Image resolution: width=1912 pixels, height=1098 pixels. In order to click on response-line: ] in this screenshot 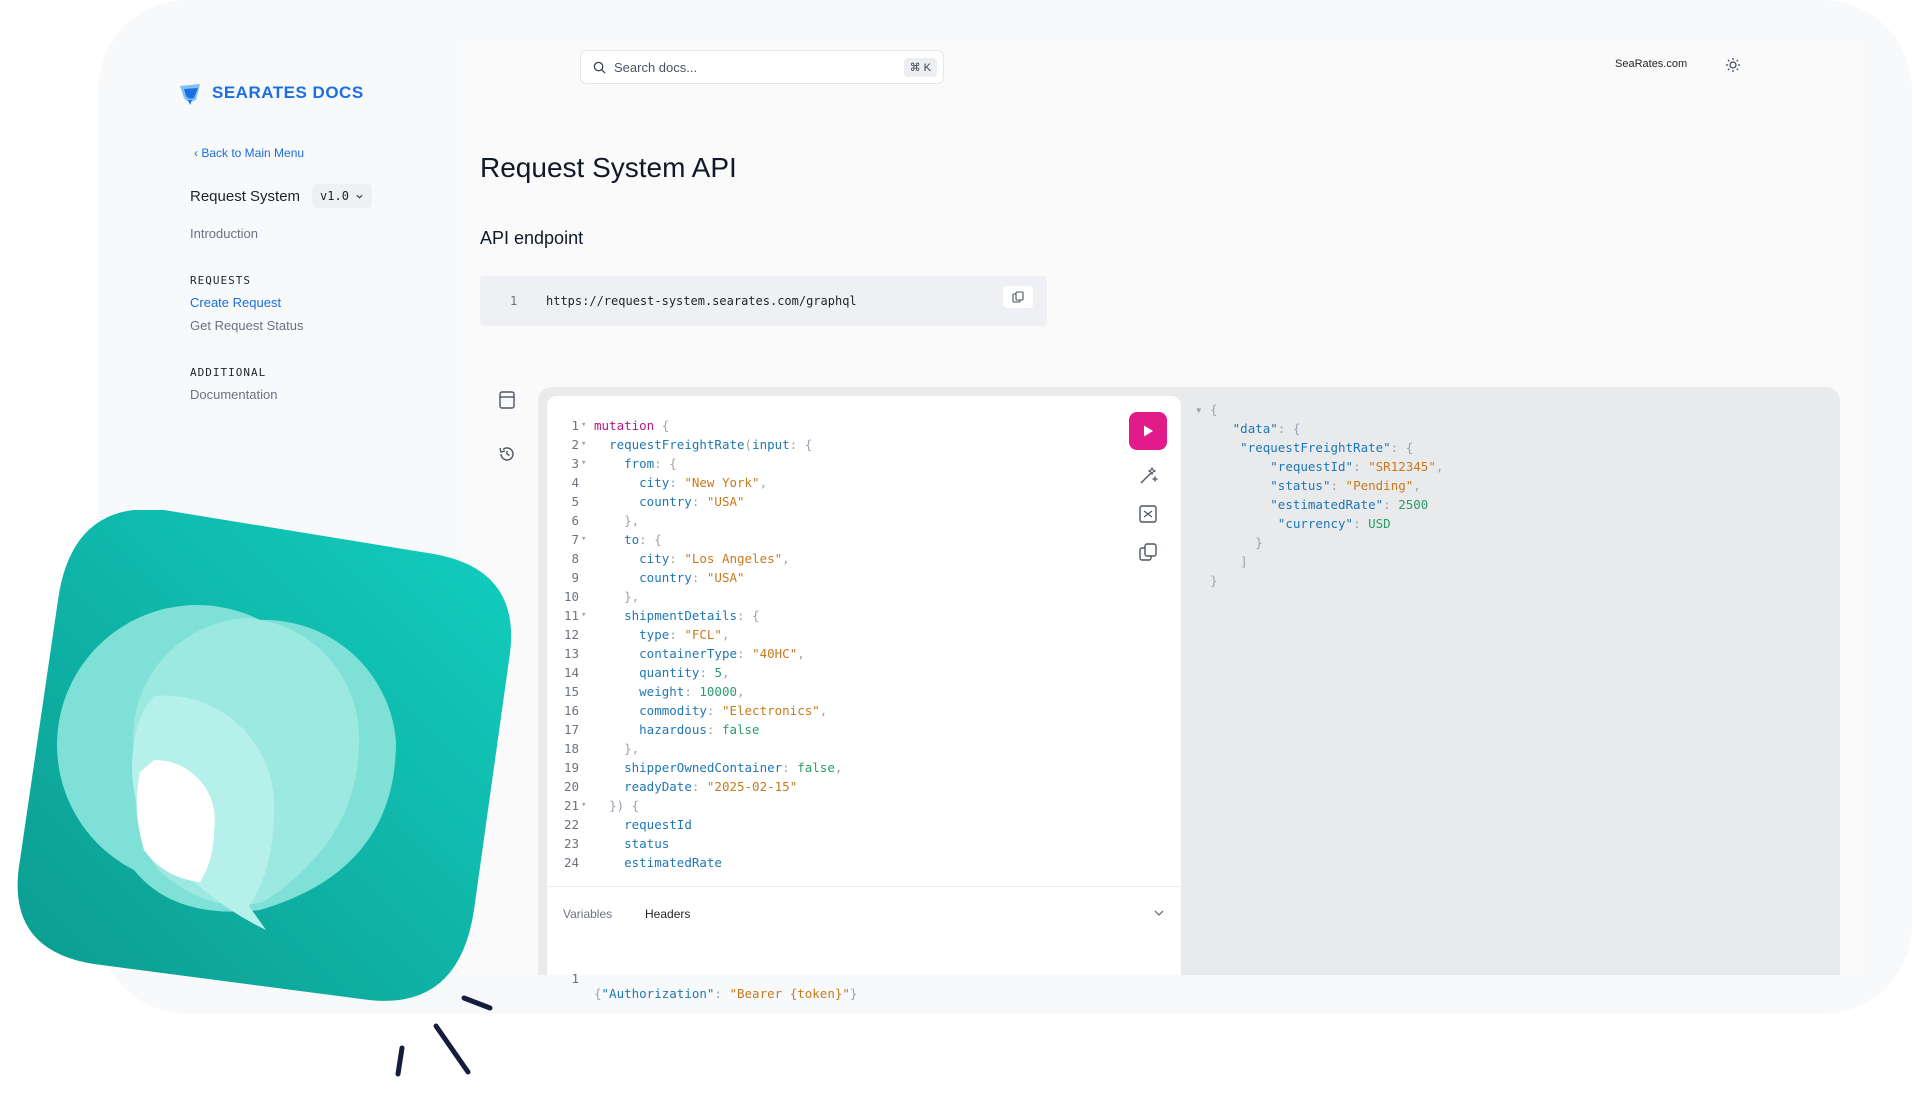, I will do `click(1244, 561)`.